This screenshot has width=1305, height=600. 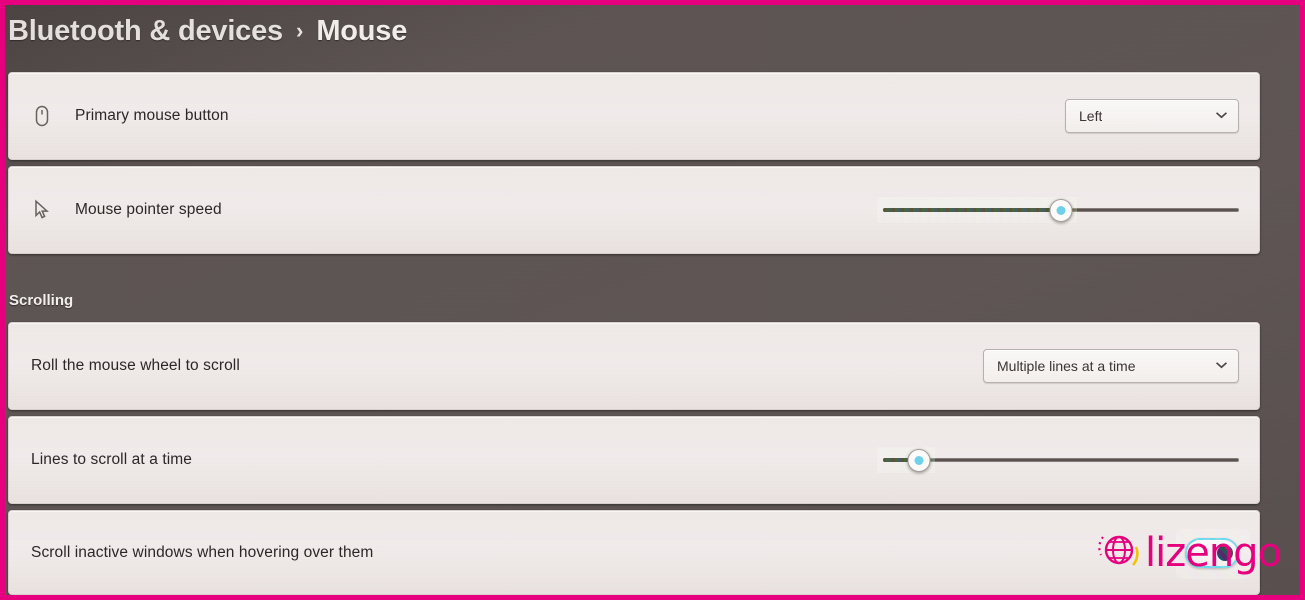 I want to click on page-title: Mouse, so click(x=362, y=30).